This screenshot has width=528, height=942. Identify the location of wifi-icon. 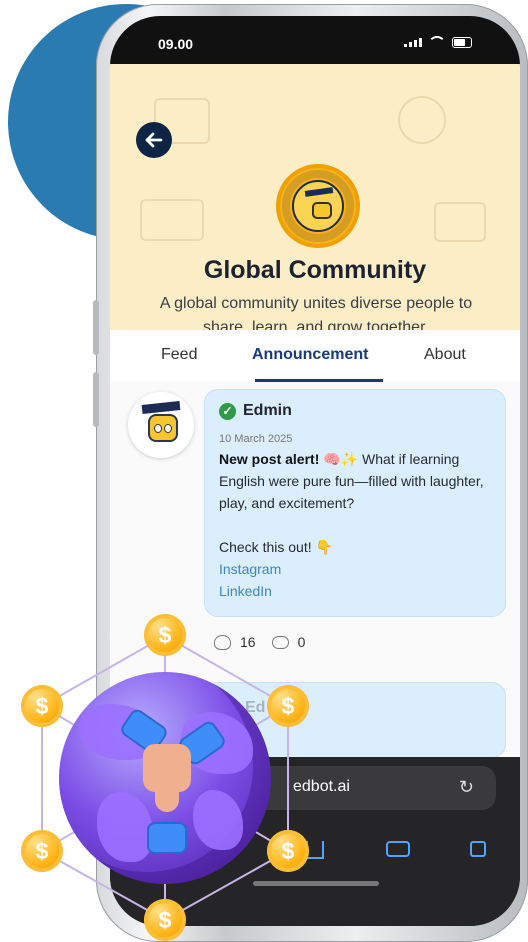
(437, 42).